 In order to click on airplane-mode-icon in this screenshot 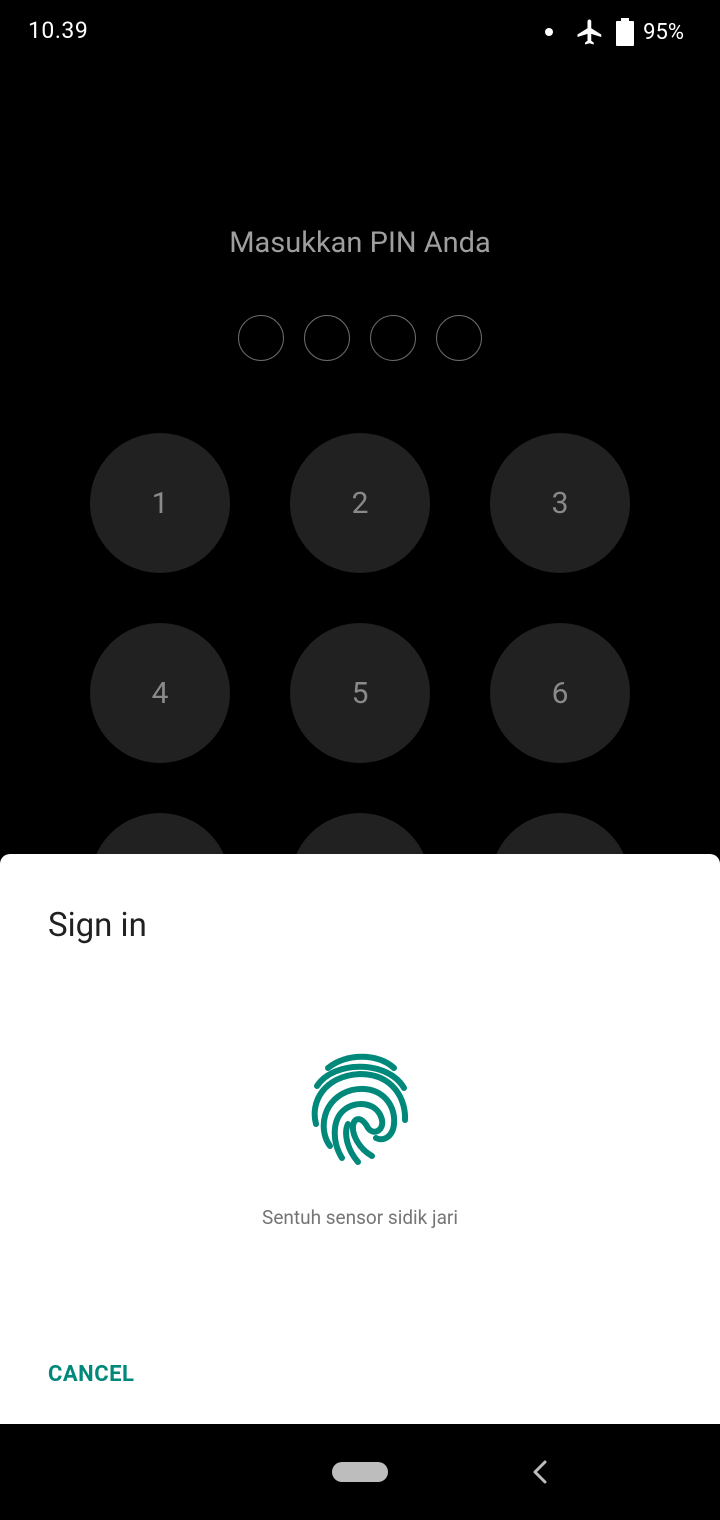, I will do `click(589, 32)`.